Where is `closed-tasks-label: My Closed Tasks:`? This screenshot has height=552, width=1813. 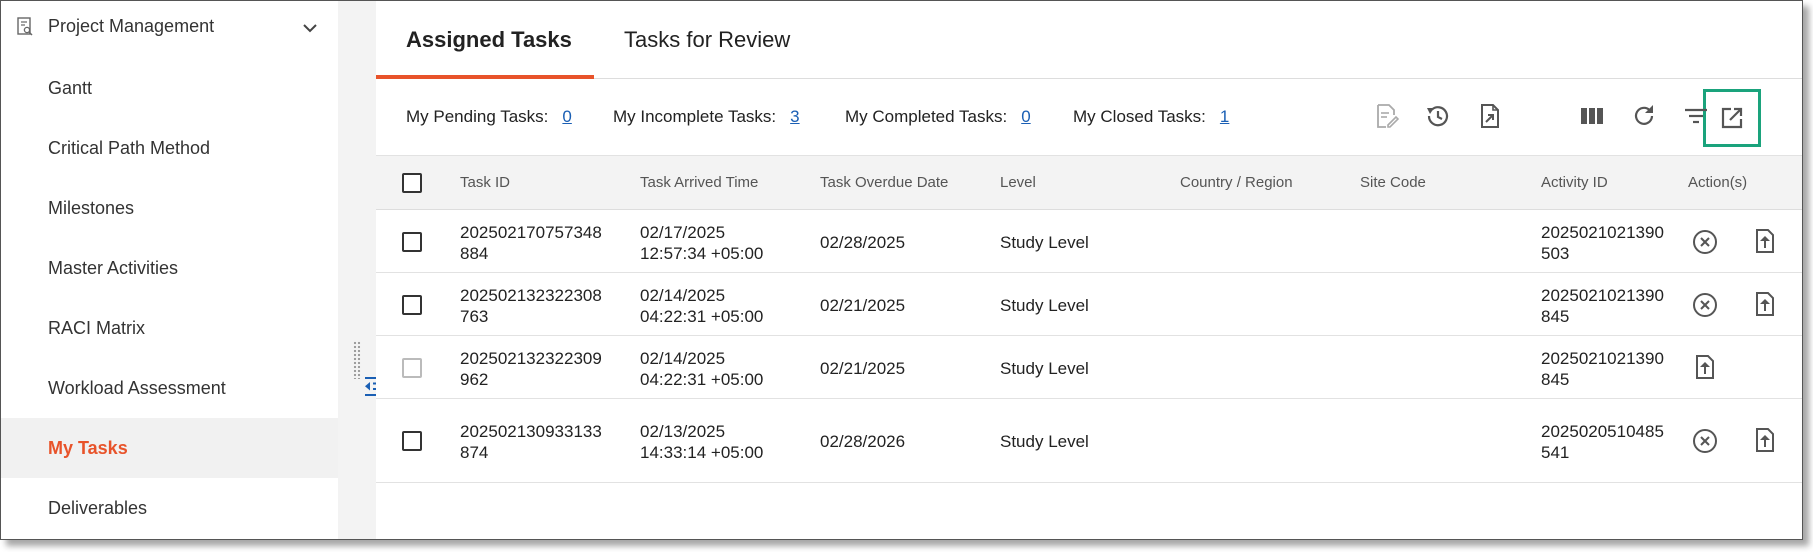 closed-tasks-label: My Closed Tasks: is located at coordinates (1139, 116).